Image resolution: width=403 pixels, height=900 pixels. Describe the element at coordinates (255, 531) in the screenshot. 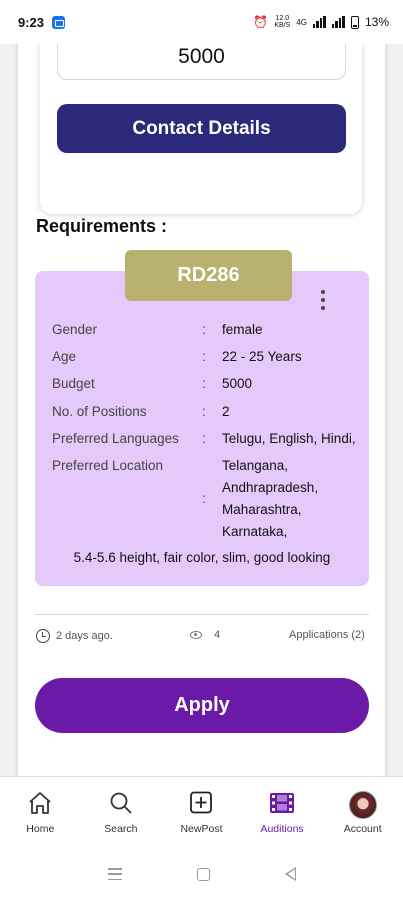

I see `location-line: Karnataka,` at that location.